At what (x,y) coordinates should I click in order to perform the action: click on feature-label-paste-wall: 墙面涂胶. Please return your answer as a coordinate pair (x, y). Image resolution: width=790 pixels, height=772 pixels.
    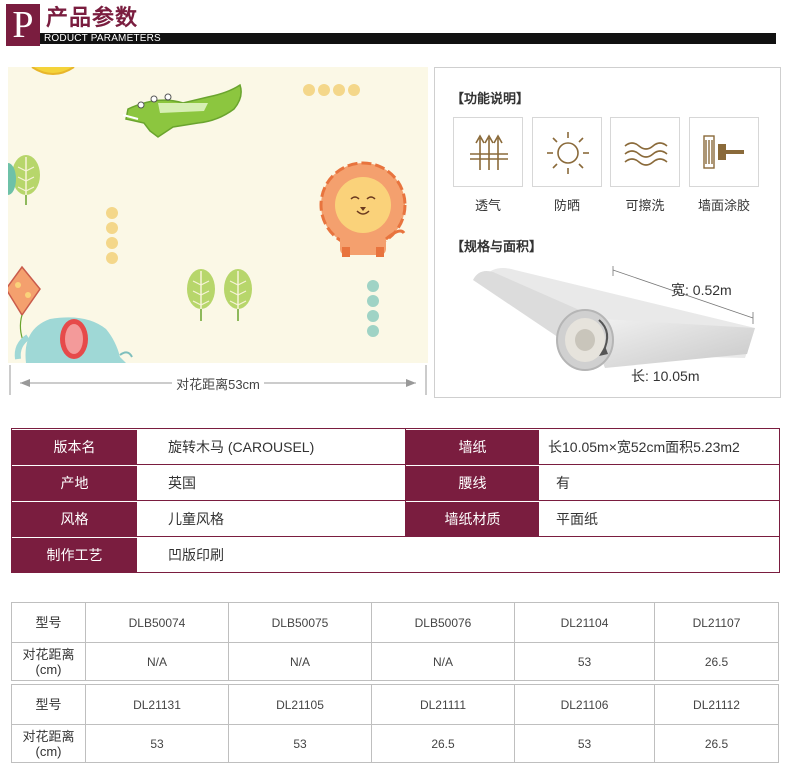
    Looking at the image, I should click on (723, 205).